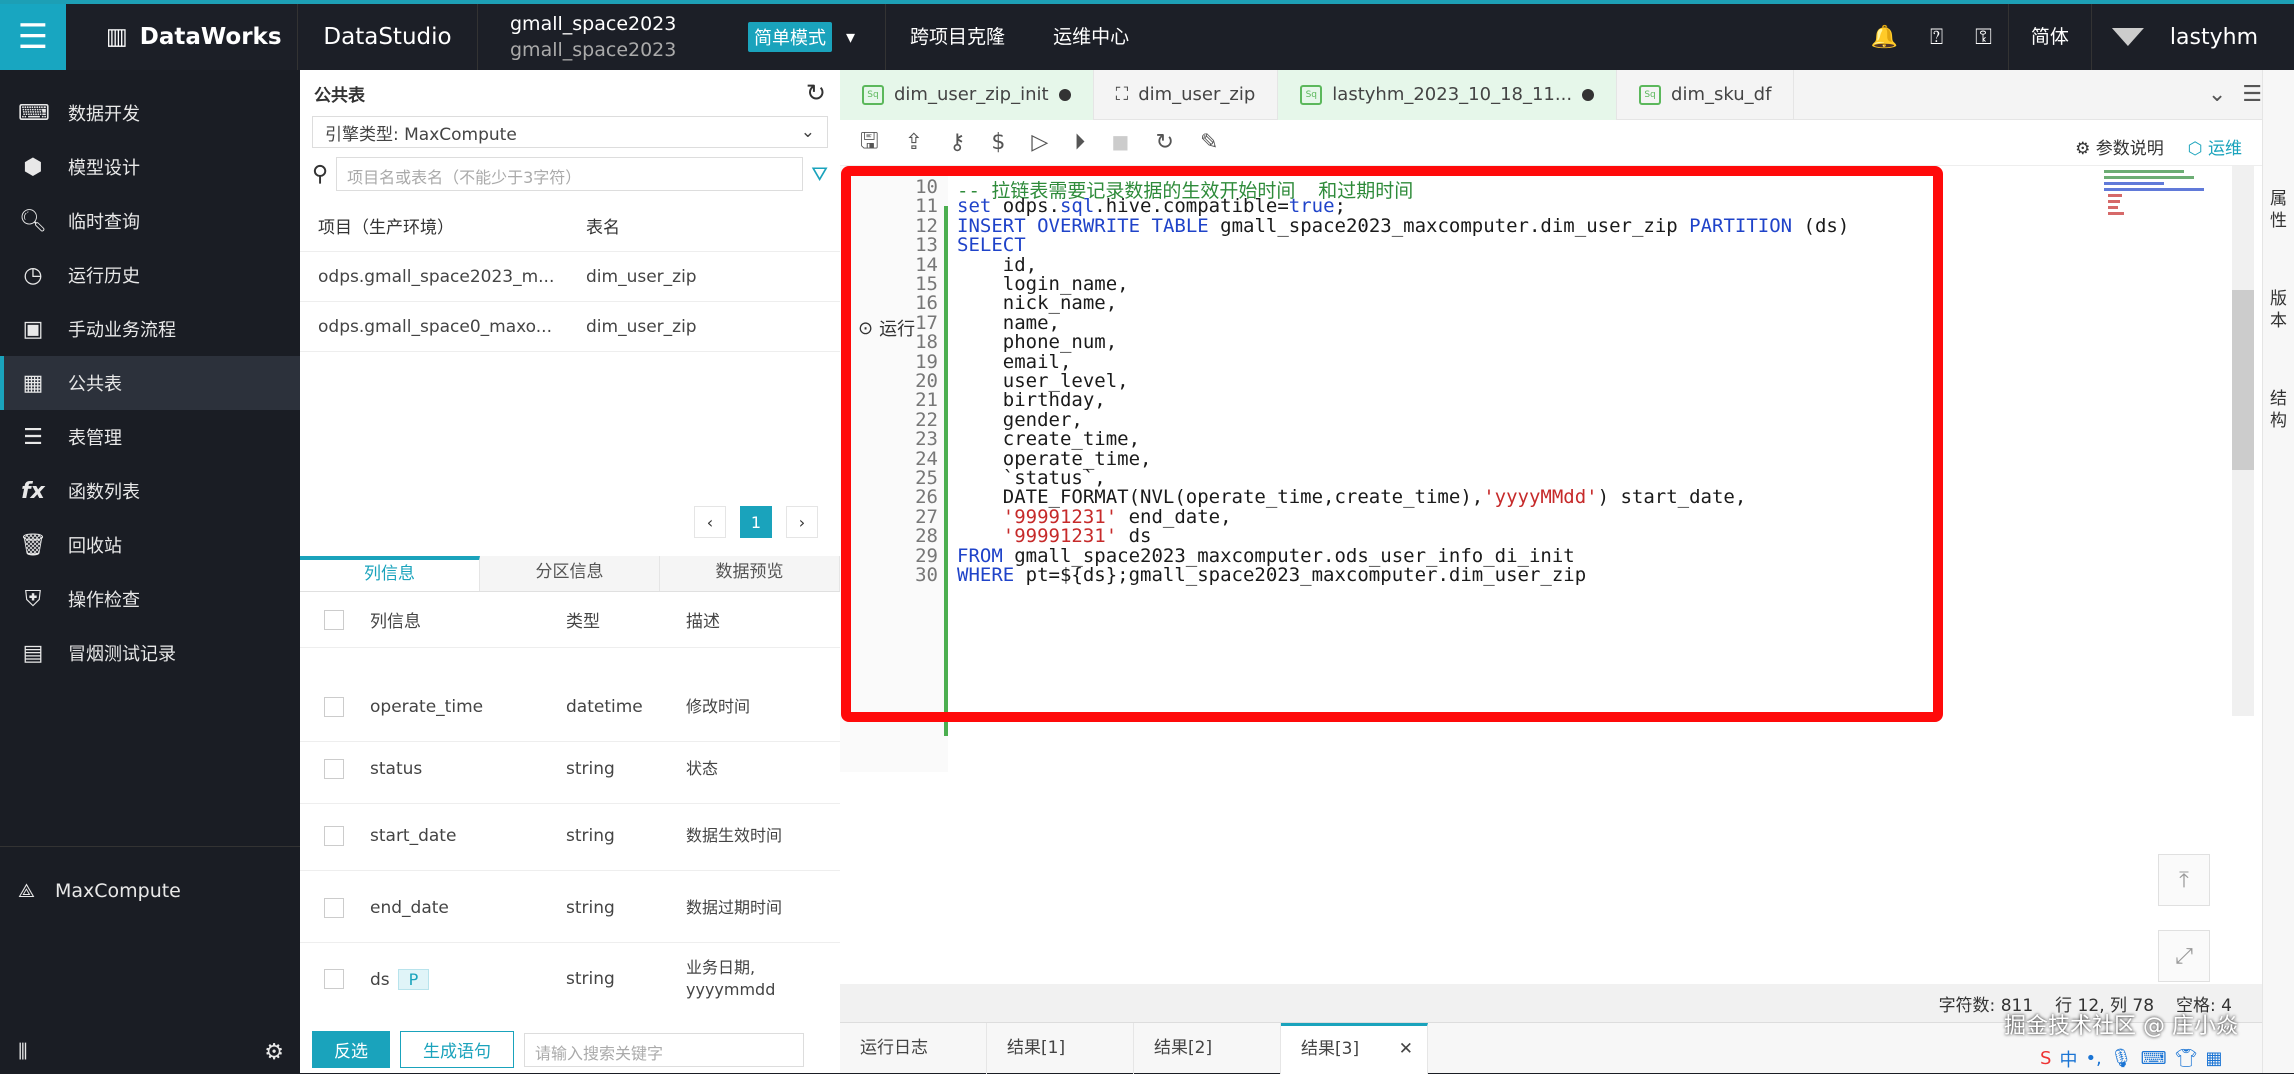 This screenshot has height=1074, width=2294. Describe the element at coordinates (1406, 1050) in the screenshot. I see `close-icon: ✕` at that location.